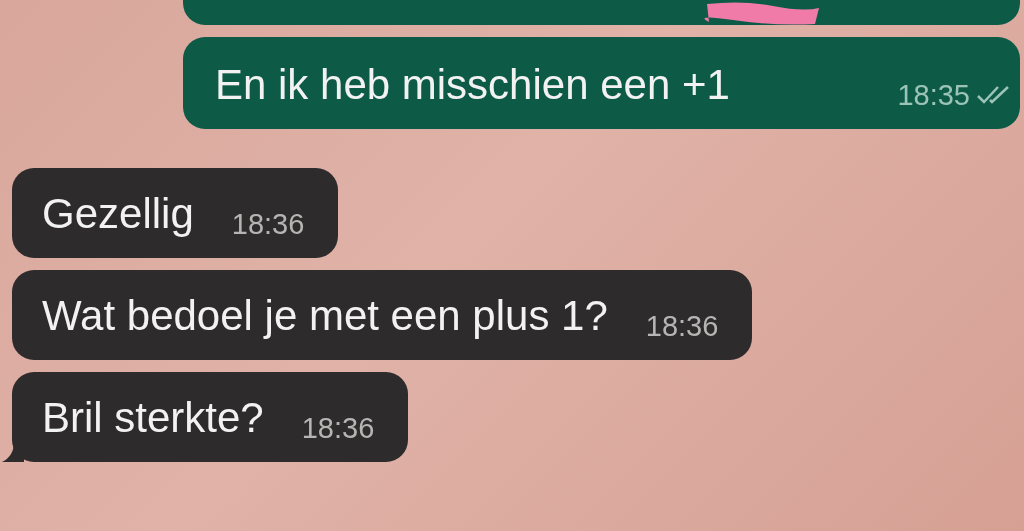 This screenshot has width=1024, height=531. Describe the element at coordinates (472, 85) in the screenshot. I see `message-text: En ik heb misschien een +1` at that location.